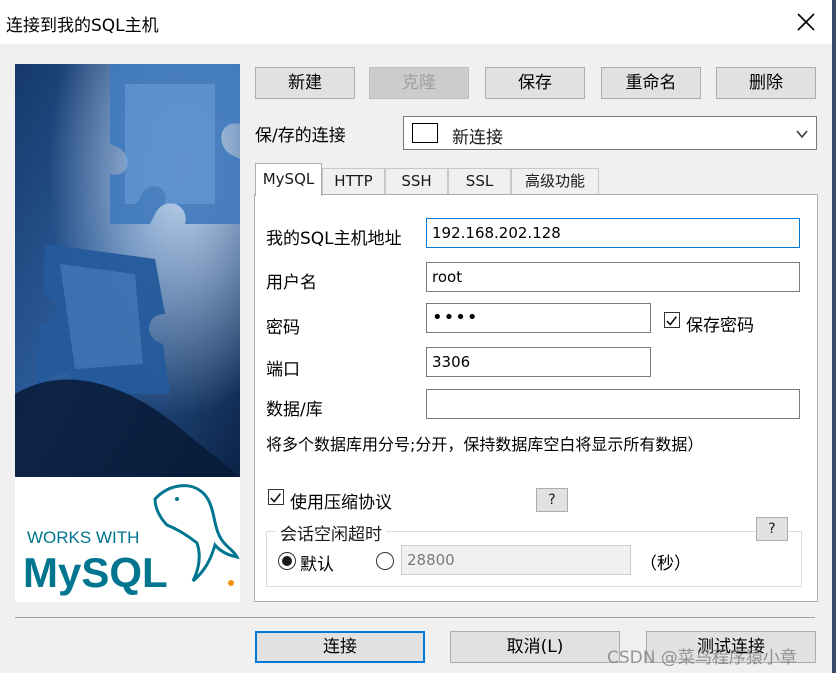 Image resolution: width=836 pixels, height=673 pixels. Describe the element at coordinates (479, 181) in the screenshot. I see `tab-ssl: SSL` at that location.